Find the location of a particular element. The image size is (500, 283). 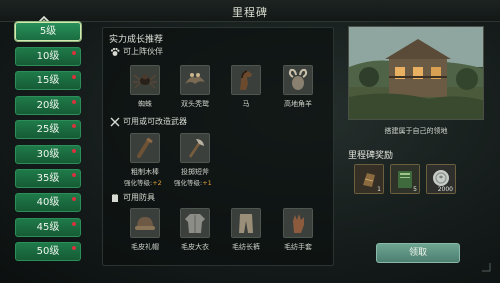

axe-icon is located at coordinates (195, 148).